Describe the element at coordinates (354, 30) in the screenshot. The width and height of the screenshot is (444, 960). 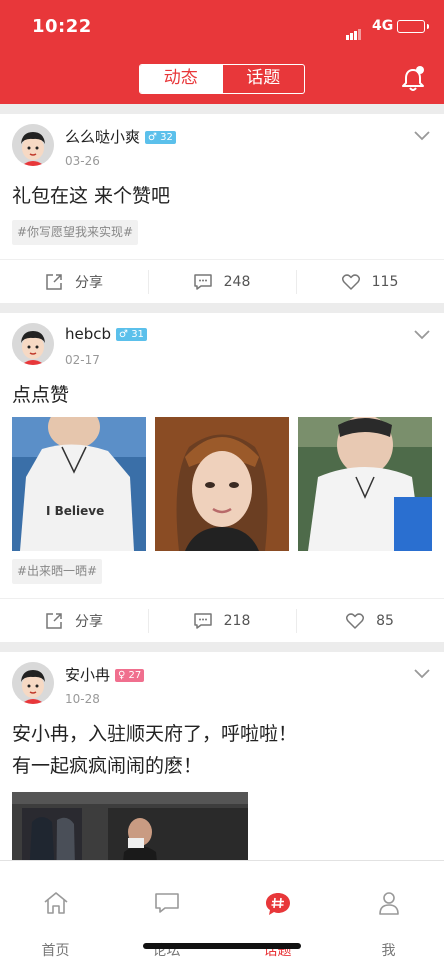
I see `signal-icon` at that location.